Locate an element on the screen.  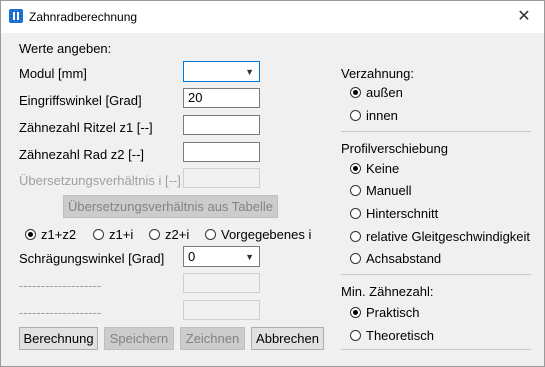
verzahnung-radio-innen: innen is located at coordinates (374, 115).